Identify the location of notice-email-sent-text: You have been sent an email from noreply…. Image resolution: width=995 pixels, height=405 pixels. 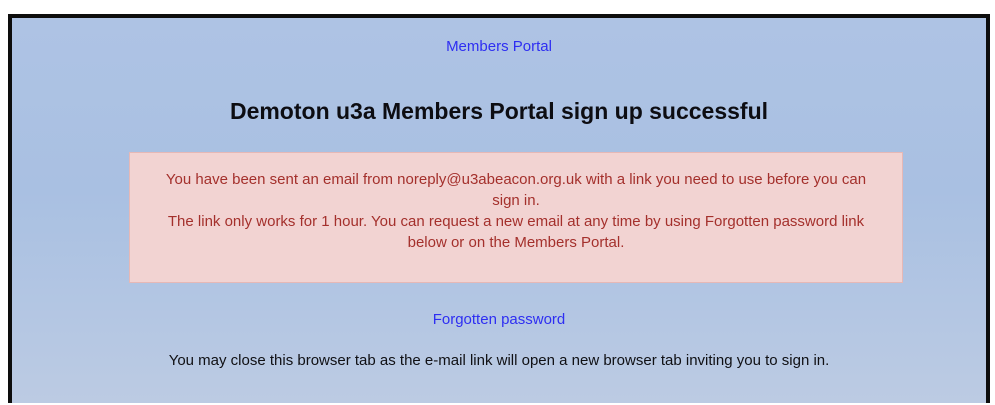
(516, 190).